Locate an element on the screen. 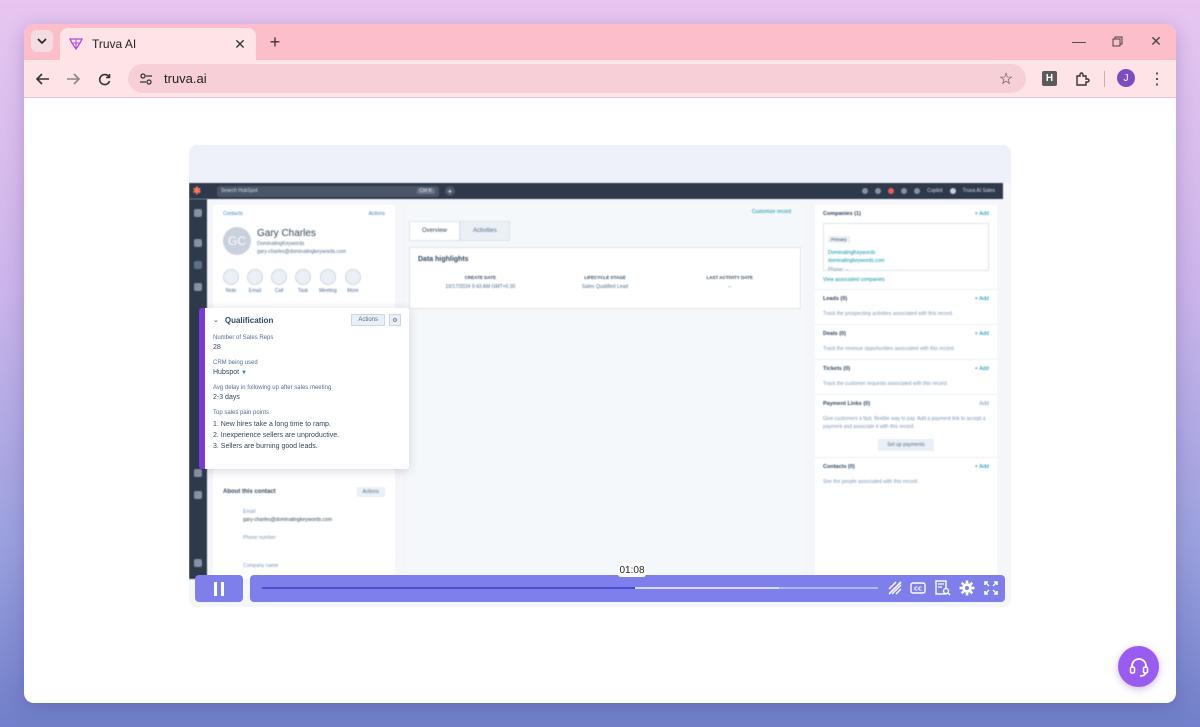  back-to-contacts-link: Contacts is located at coordinates (233, 214).